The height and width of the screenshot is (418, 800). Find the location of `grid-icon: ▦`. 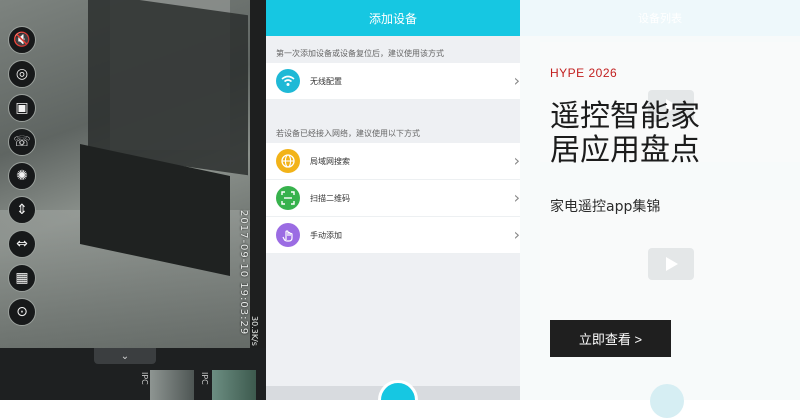

grid-icon: ▦ is located at coordinates (22, 278).